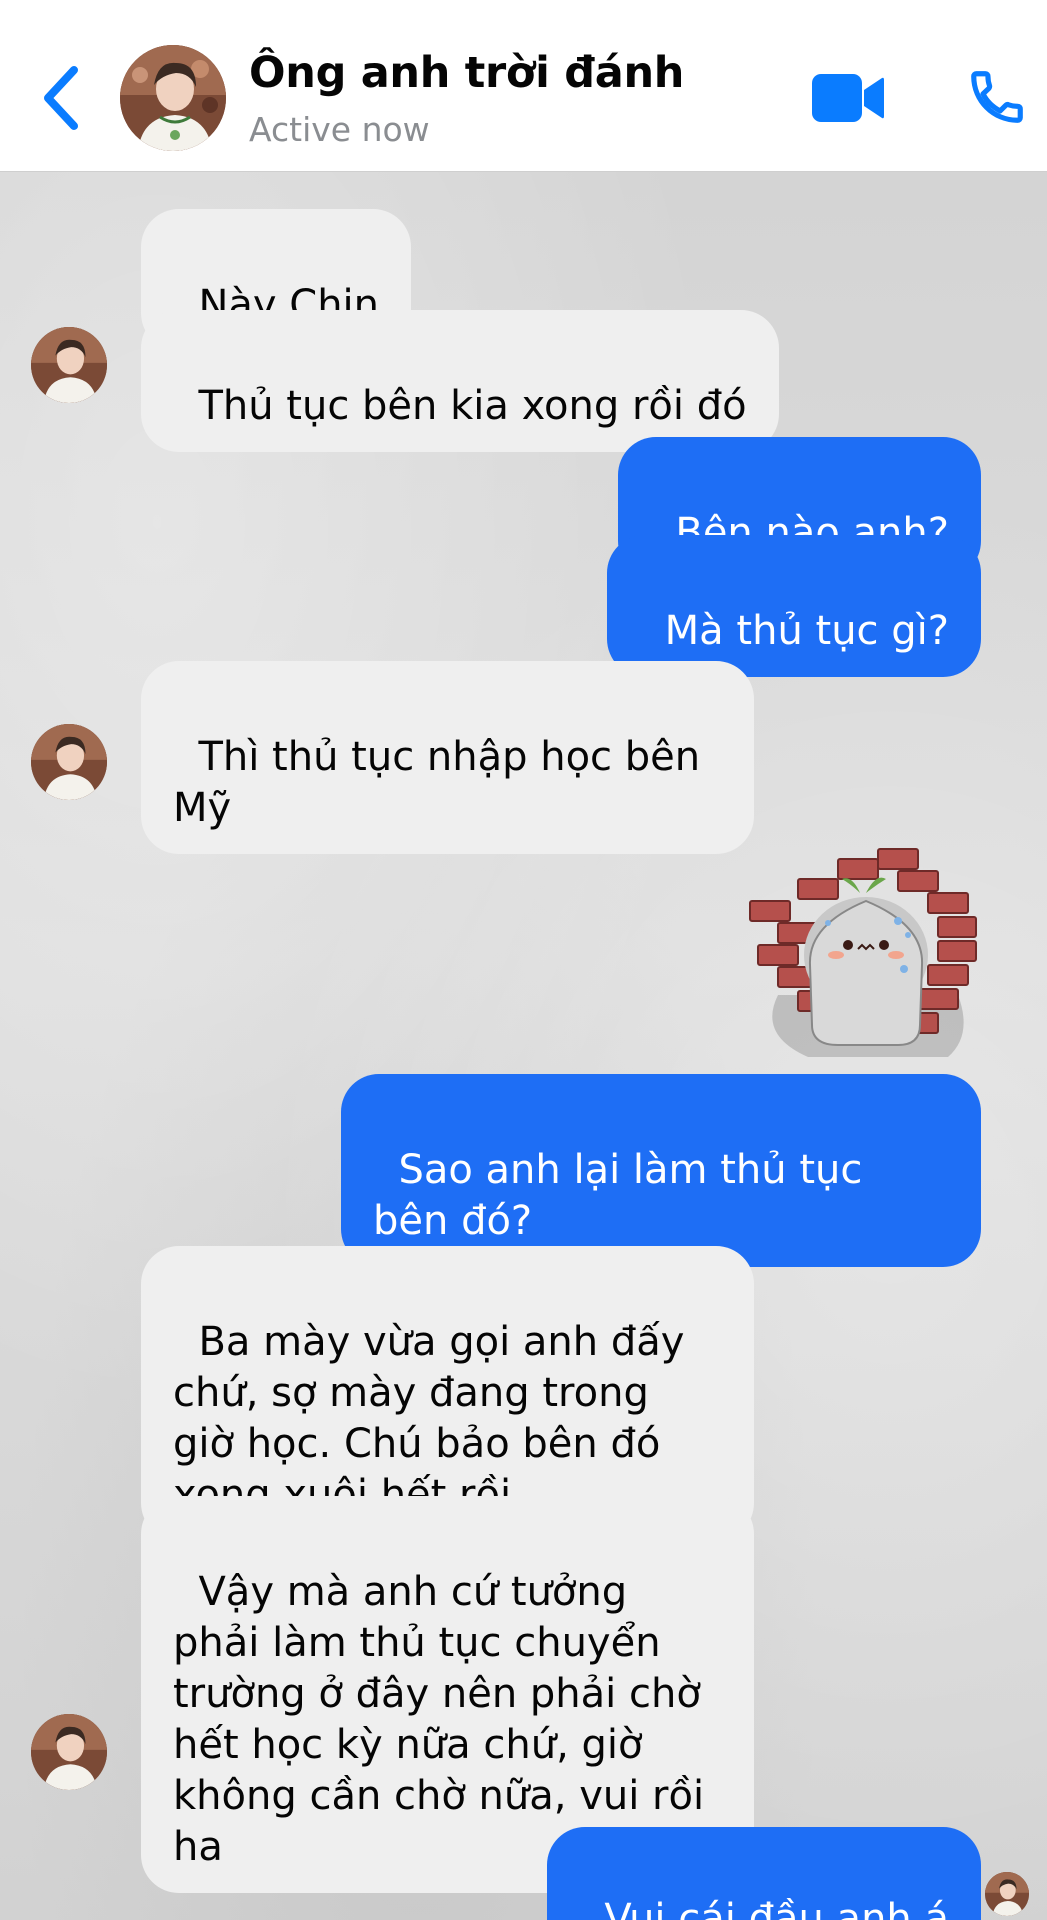 Image resolution: width=1047 pixels, height=1920 pixels. I want to click on brick-wall-sticker, so click(864, 956).